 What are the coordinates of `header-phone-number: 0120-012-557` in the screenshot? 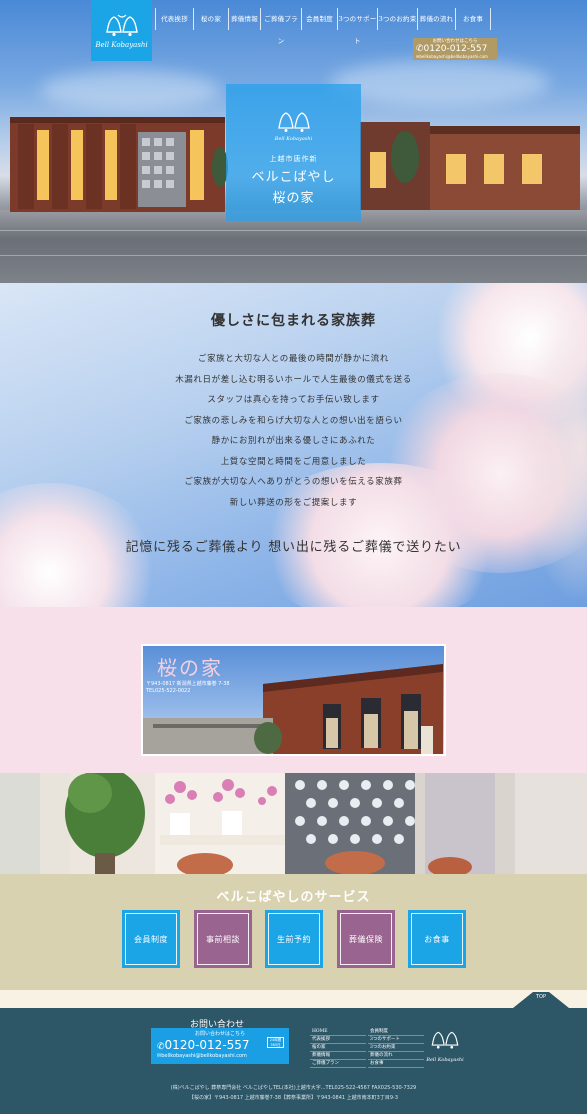 It's located at (455, 49).